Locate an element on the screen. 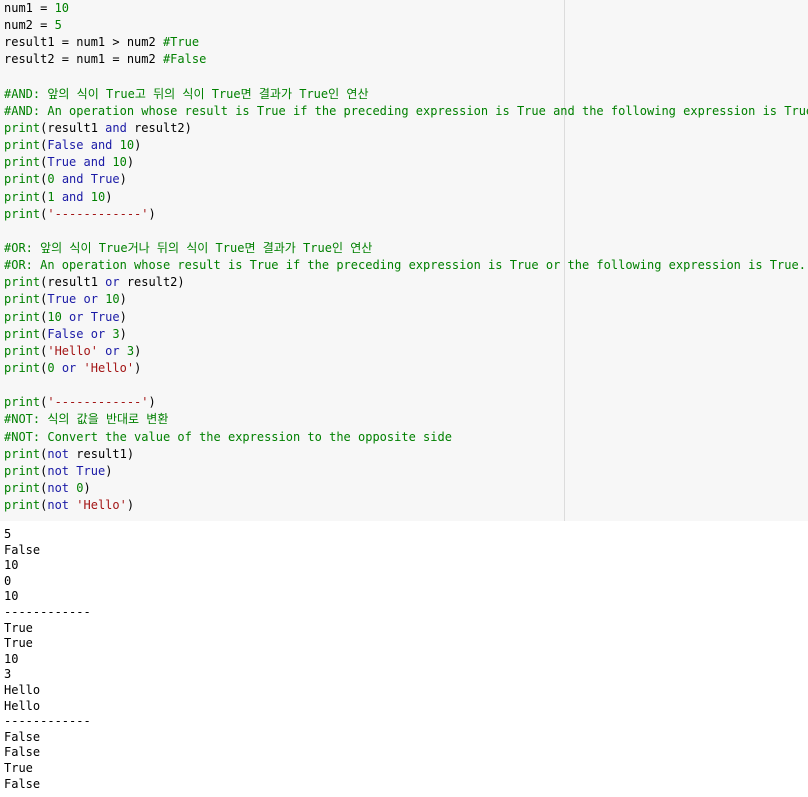  output-line: 10 is located at coordinates (11, 565).